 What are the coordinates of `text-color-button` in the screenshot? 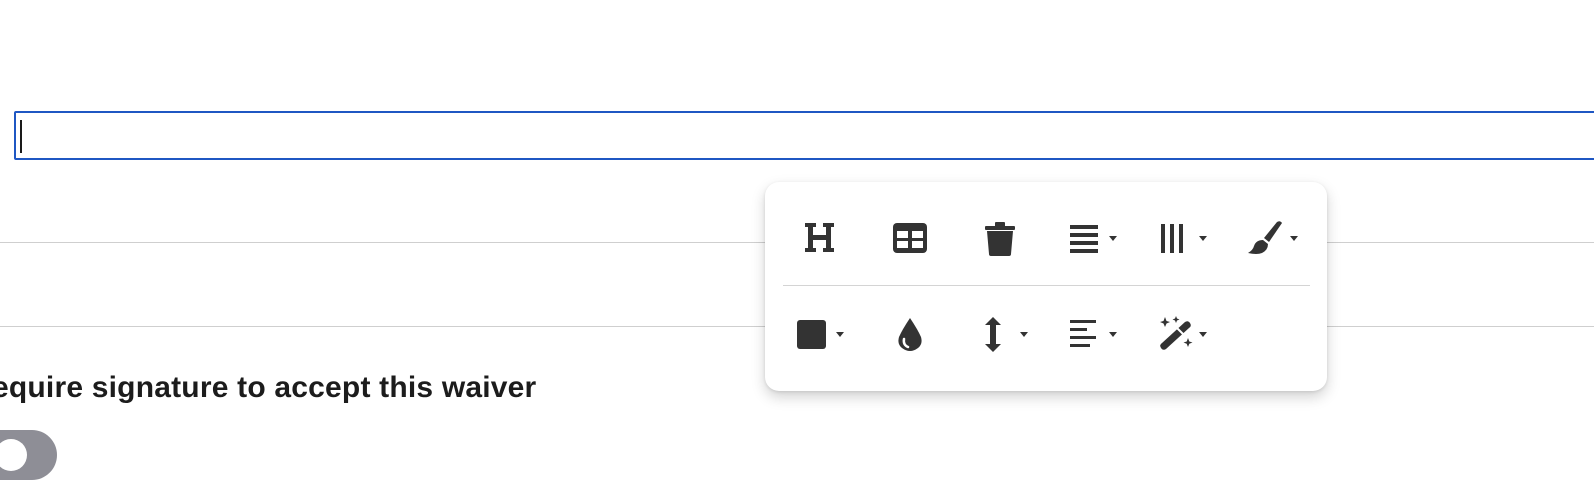 It's located at (910, 334).